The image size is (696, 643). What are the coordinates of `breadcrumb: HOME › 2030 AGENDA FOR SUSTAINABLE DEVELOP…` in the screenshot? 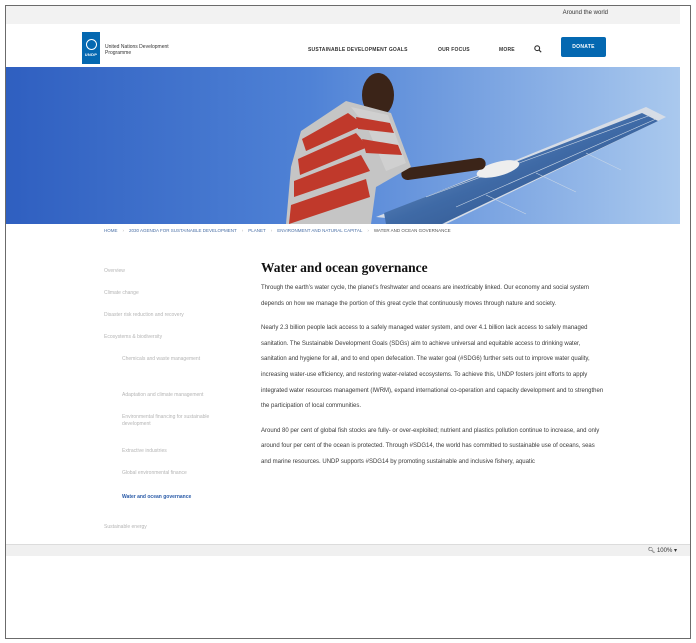 It's located at (277, 230).